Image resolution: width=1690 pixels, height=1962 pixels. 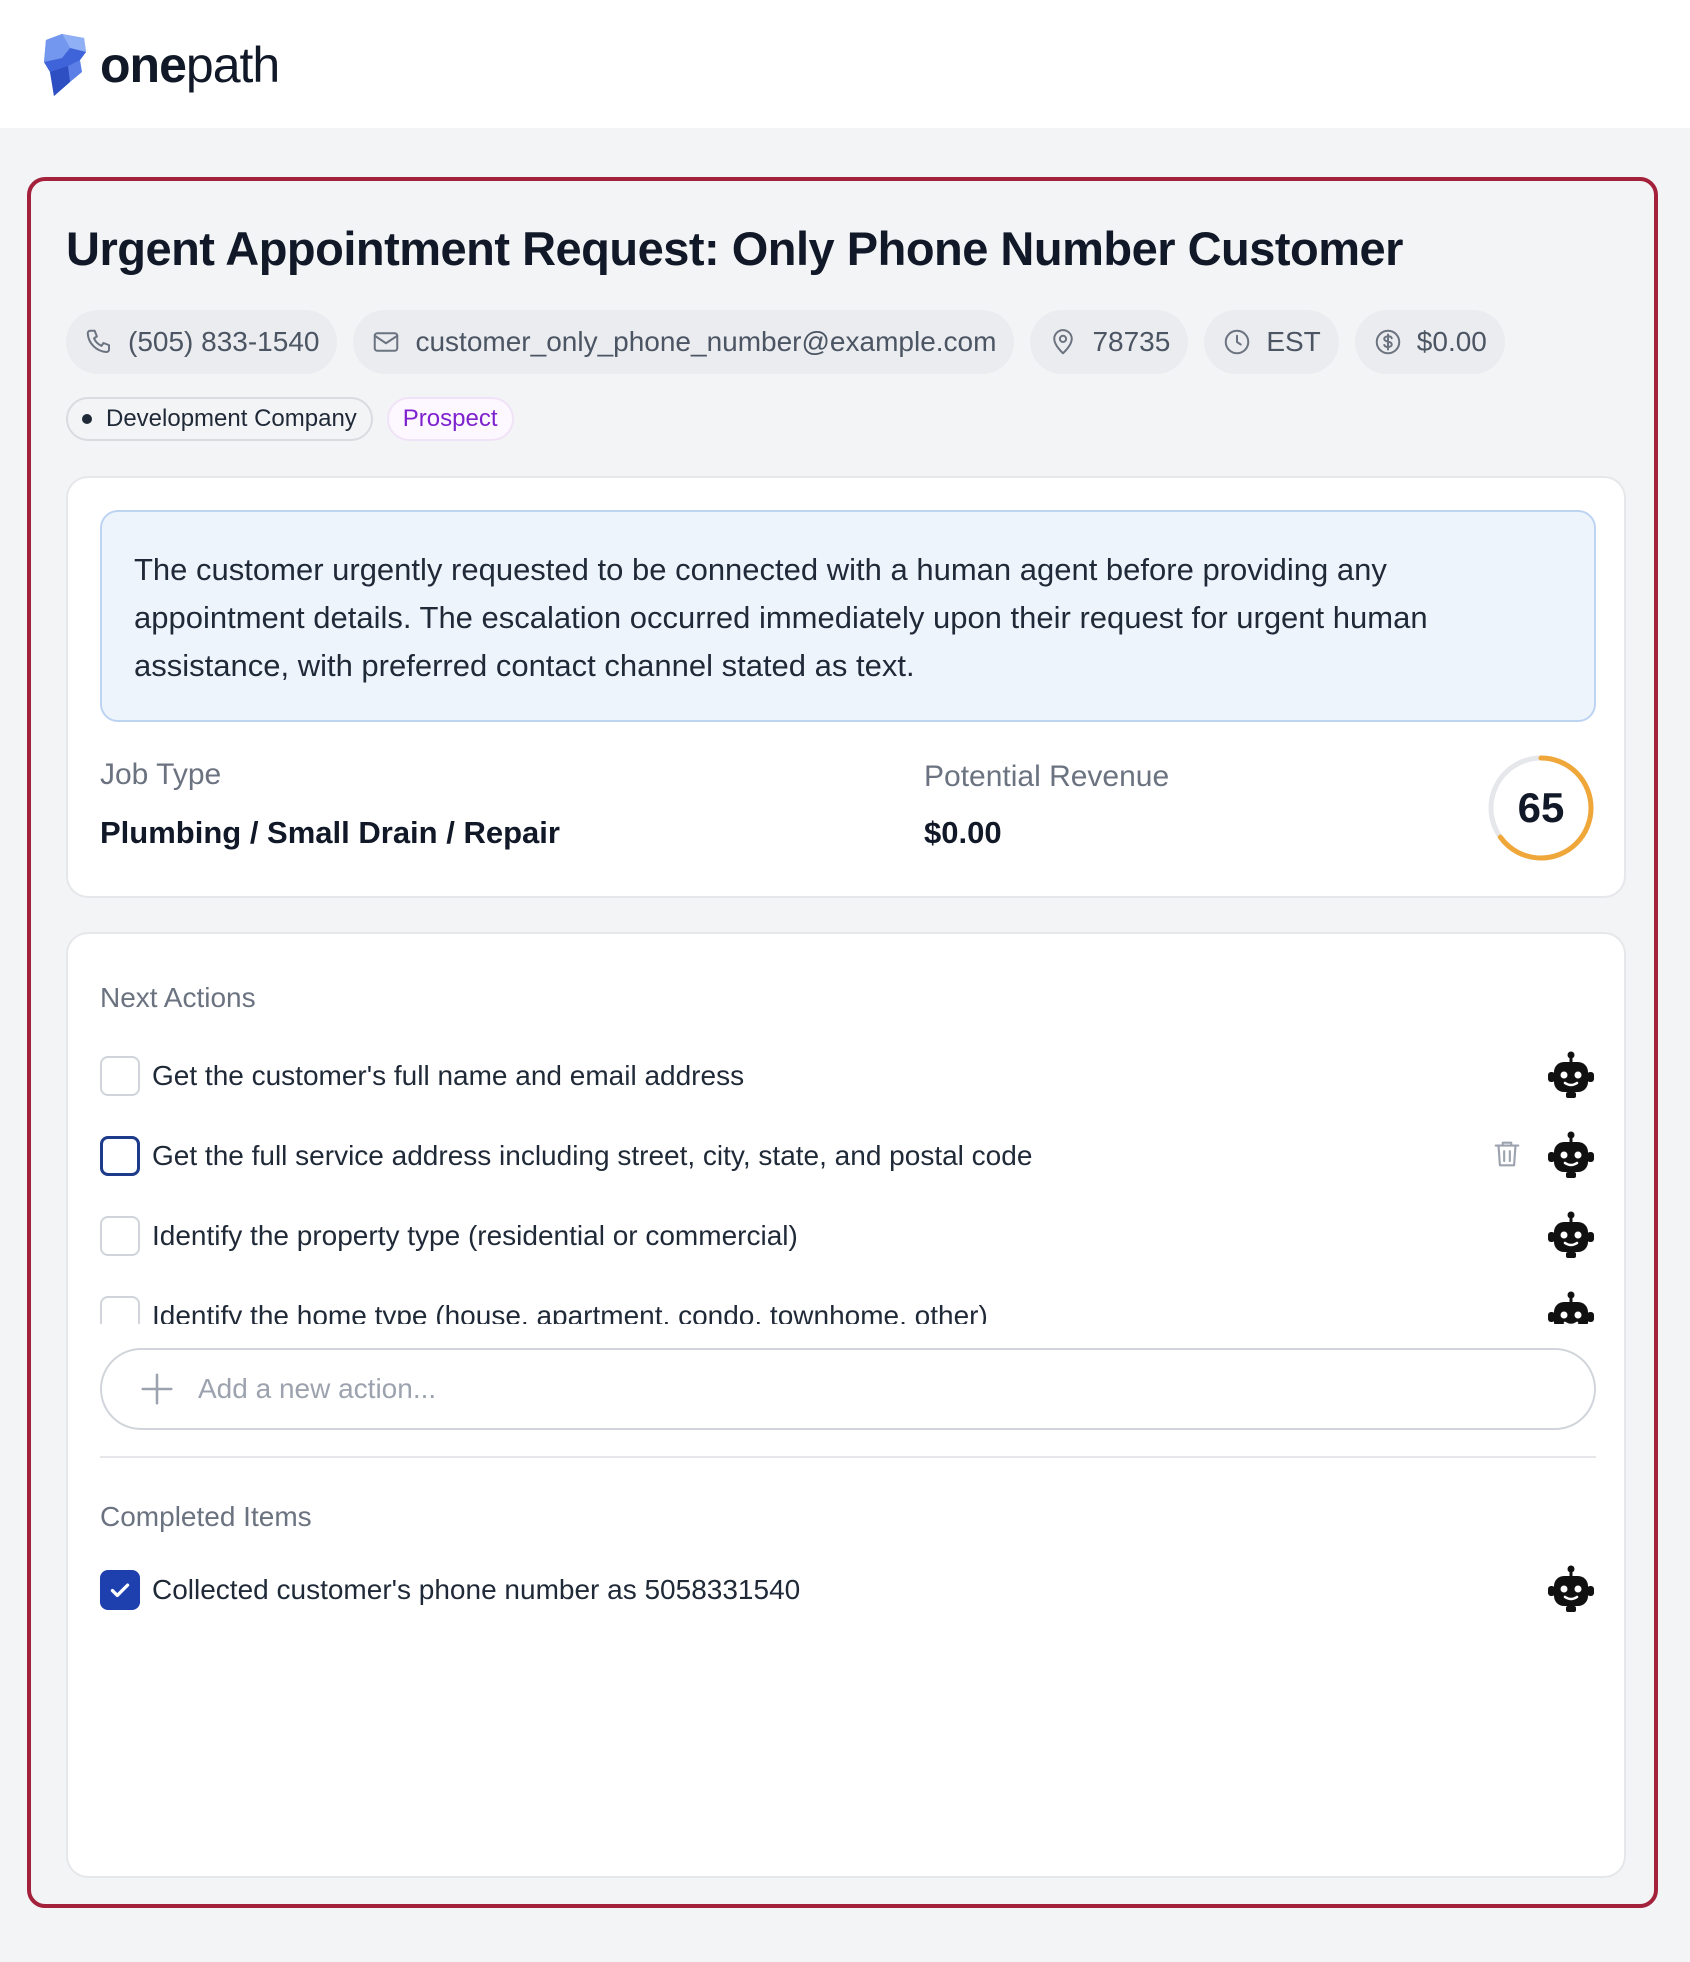 I want to click on completed-items-label: Completed Items, so click(x=206, y=1516).